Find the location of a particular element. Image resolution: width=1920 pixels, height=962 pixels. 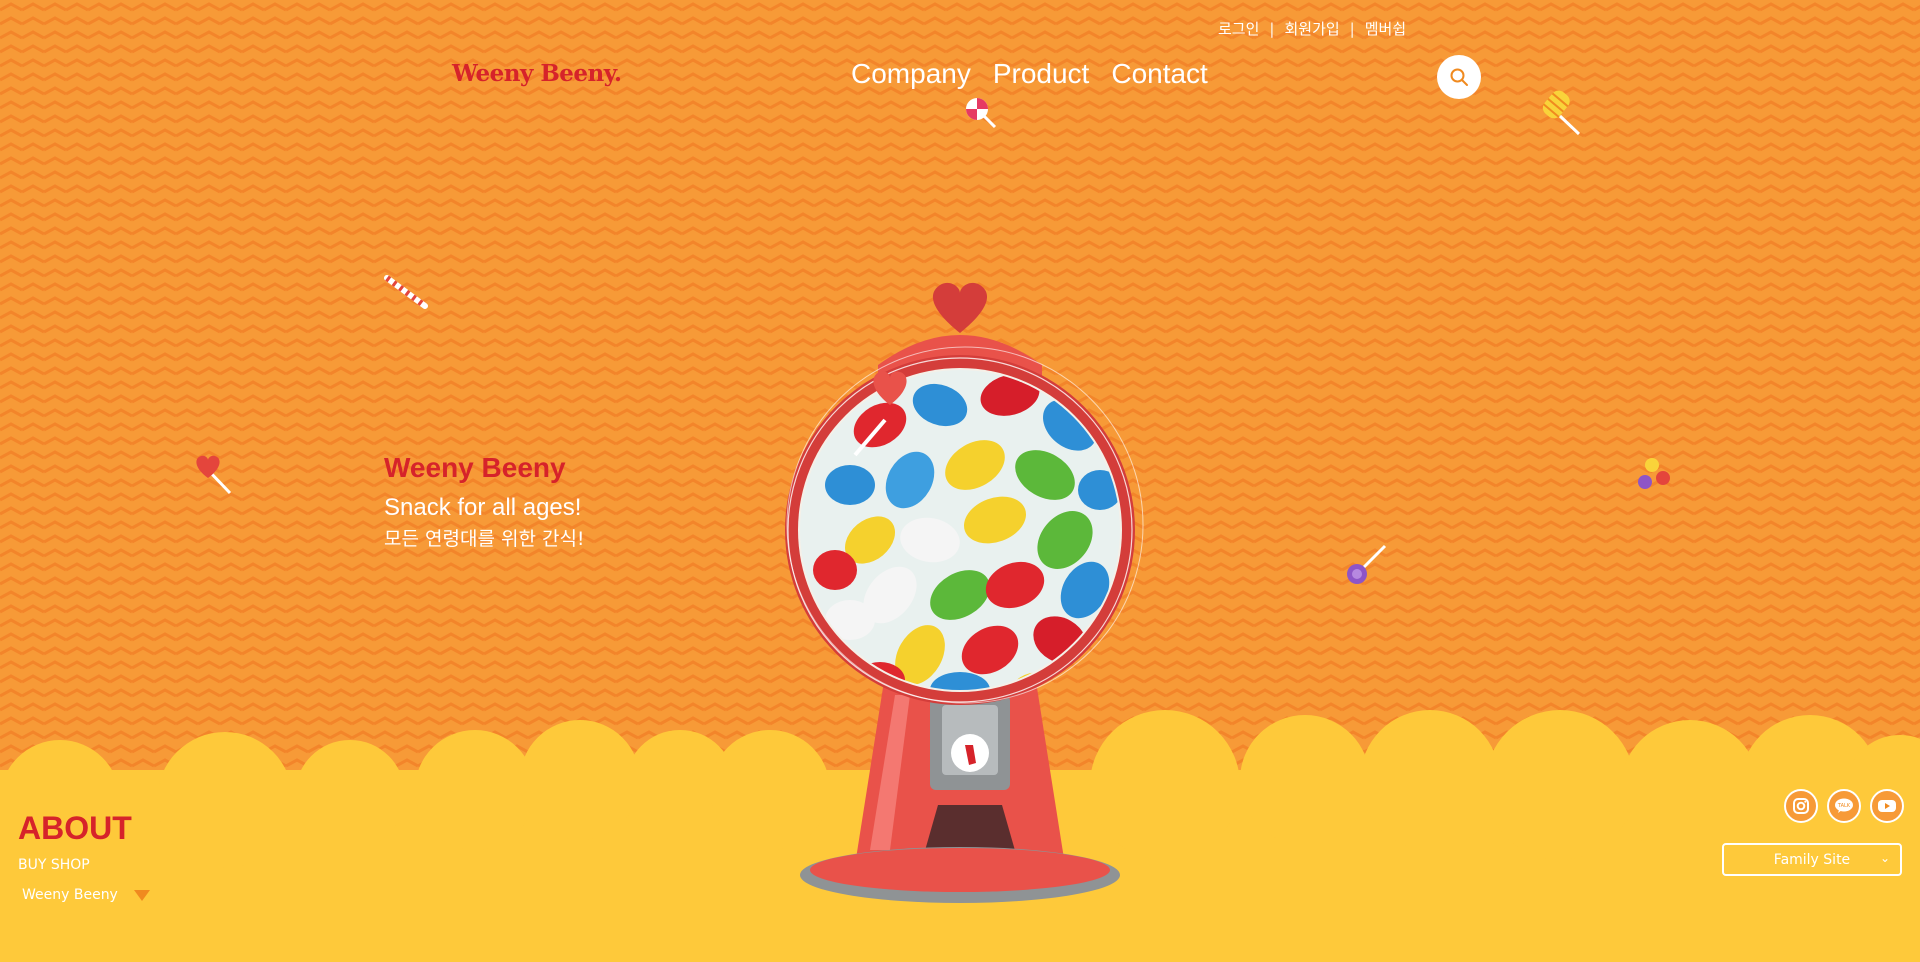

search-button is located at coordinates (1459, 77).